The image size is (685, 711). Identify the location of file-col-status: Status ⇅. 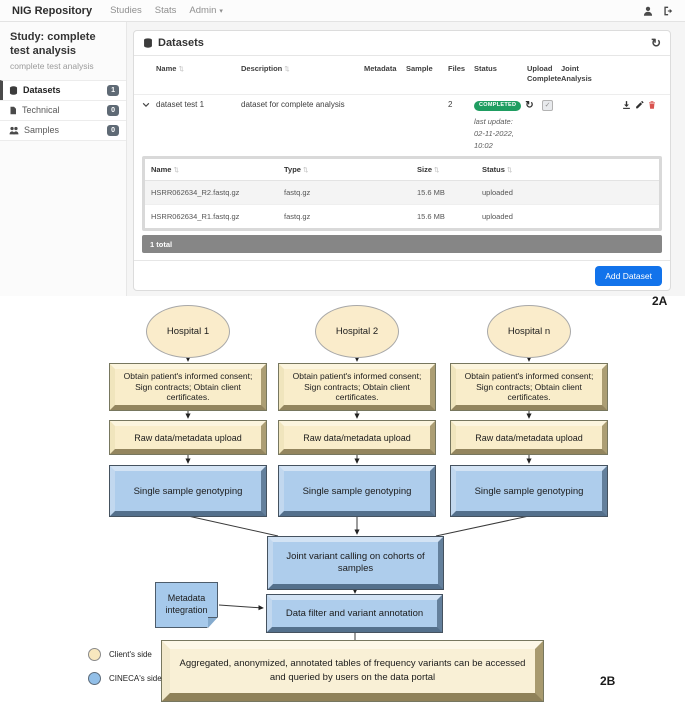
(567, 169).